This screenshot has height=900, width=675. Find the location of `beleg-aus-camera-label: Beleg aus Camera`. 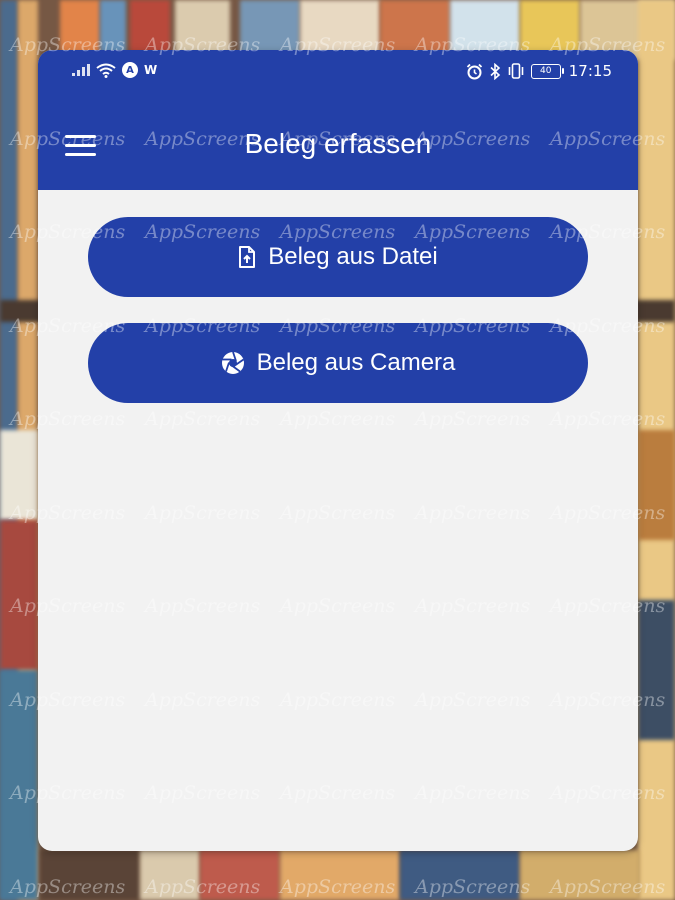

beleg-aus-camera-label: Beleg aus Camera is located at coordinates (356, 362).